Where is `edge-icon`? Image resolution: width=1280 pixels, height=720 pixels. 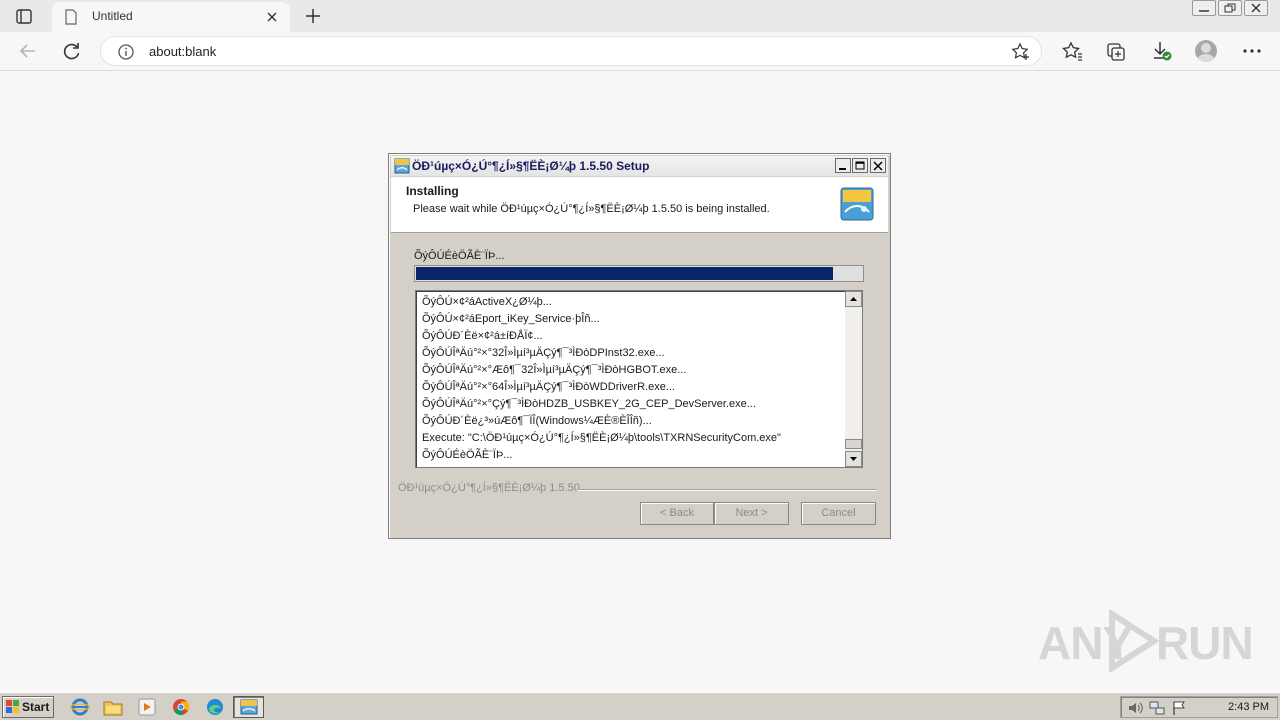
edge-icon is located at coordinates (215, 707).